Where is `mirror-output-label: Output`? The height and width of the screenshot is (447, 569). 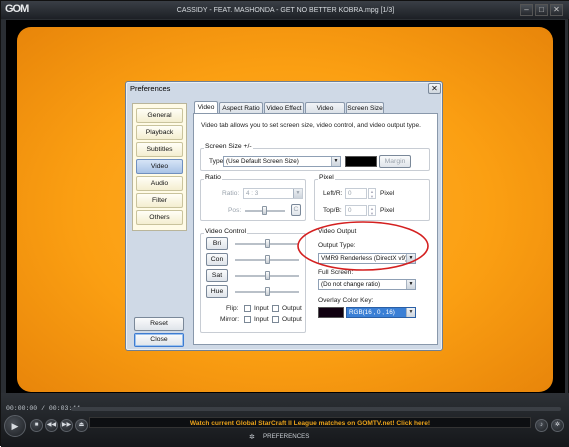 mirror-output-label: Output is located at coordinates (292, 319).